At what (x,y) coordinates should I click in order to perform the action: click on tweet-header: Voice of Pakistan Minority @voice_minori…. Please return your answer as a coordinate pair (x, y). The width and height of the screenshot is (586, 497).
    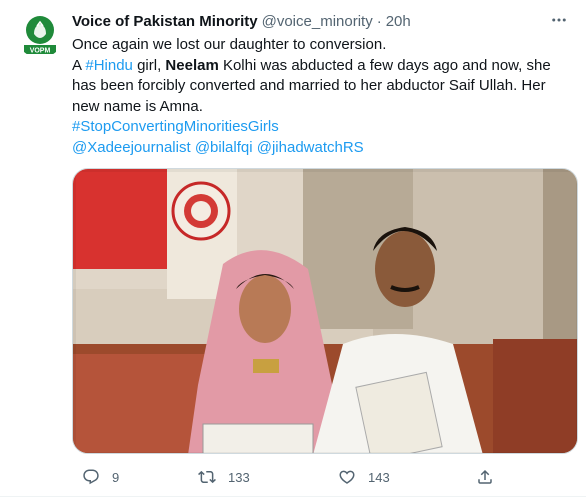
    Looking at the image, I should click on (241, 21).